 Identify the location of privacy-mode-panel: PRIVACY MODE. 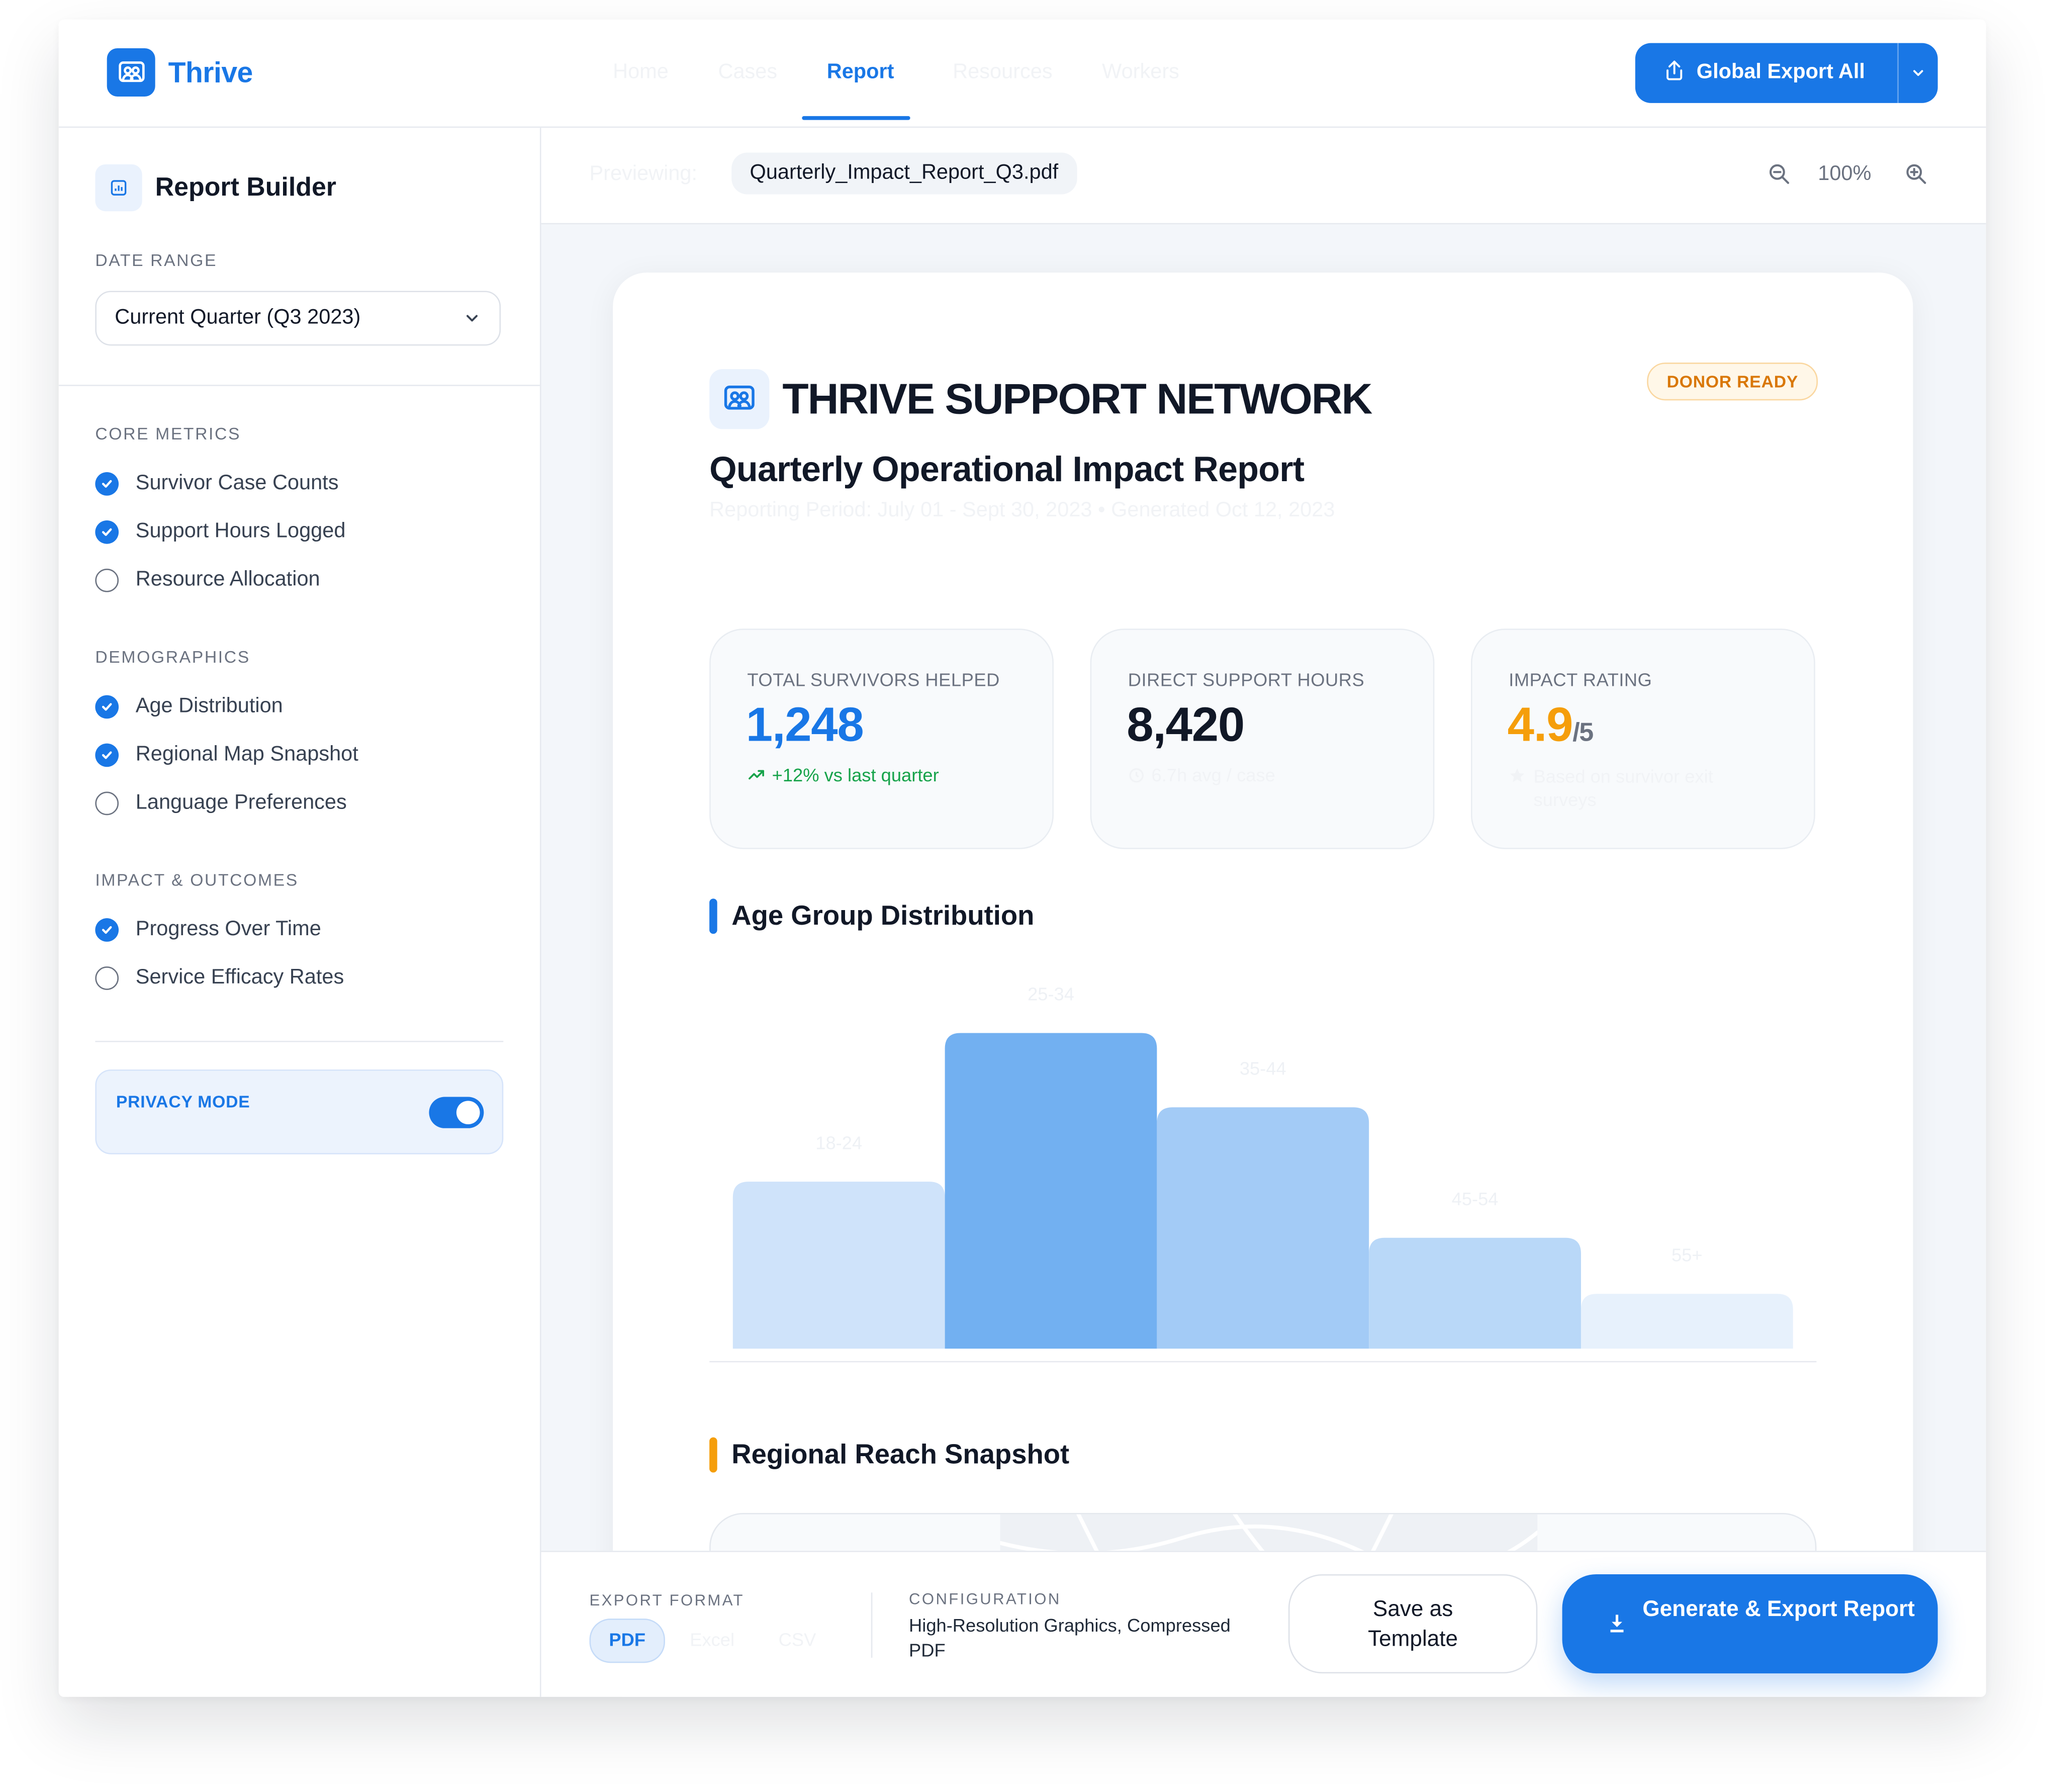
(299, 1112).